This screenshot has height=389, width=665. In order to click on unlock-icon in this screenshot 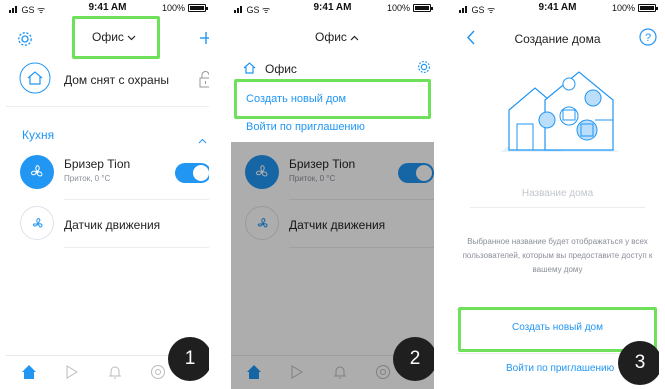, I will do `click(204, 81)`.